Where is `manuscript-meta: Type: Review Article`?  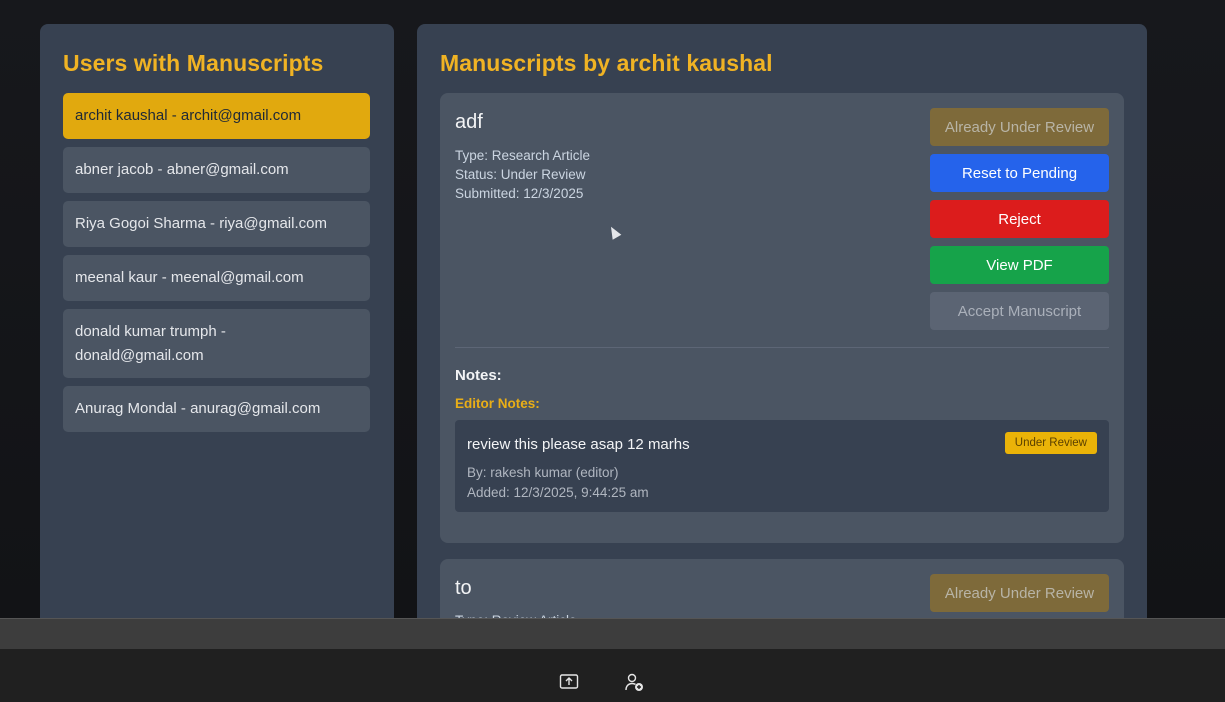 manuscript-meta: Type: Review Article is located at coordinates (516, 614).